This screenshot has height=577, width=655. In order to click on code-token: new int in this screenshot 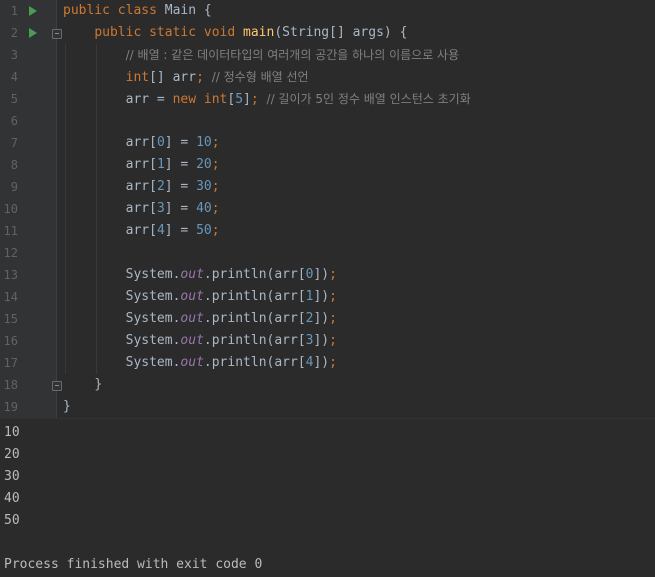, I will do `click(200, 99)`.